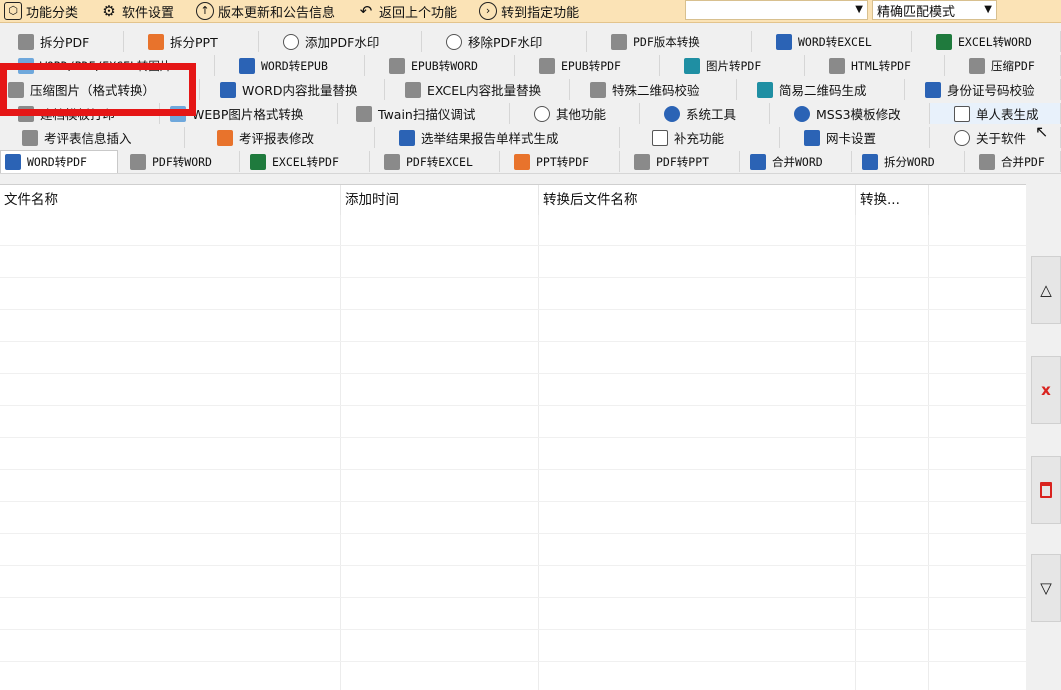 Image resolution: width=1061 pixels, height=690 pixels. Describe the element at coordinates (418, 13) in the screenshot. I see `back-previous-label: 返回上个功能` at that location.